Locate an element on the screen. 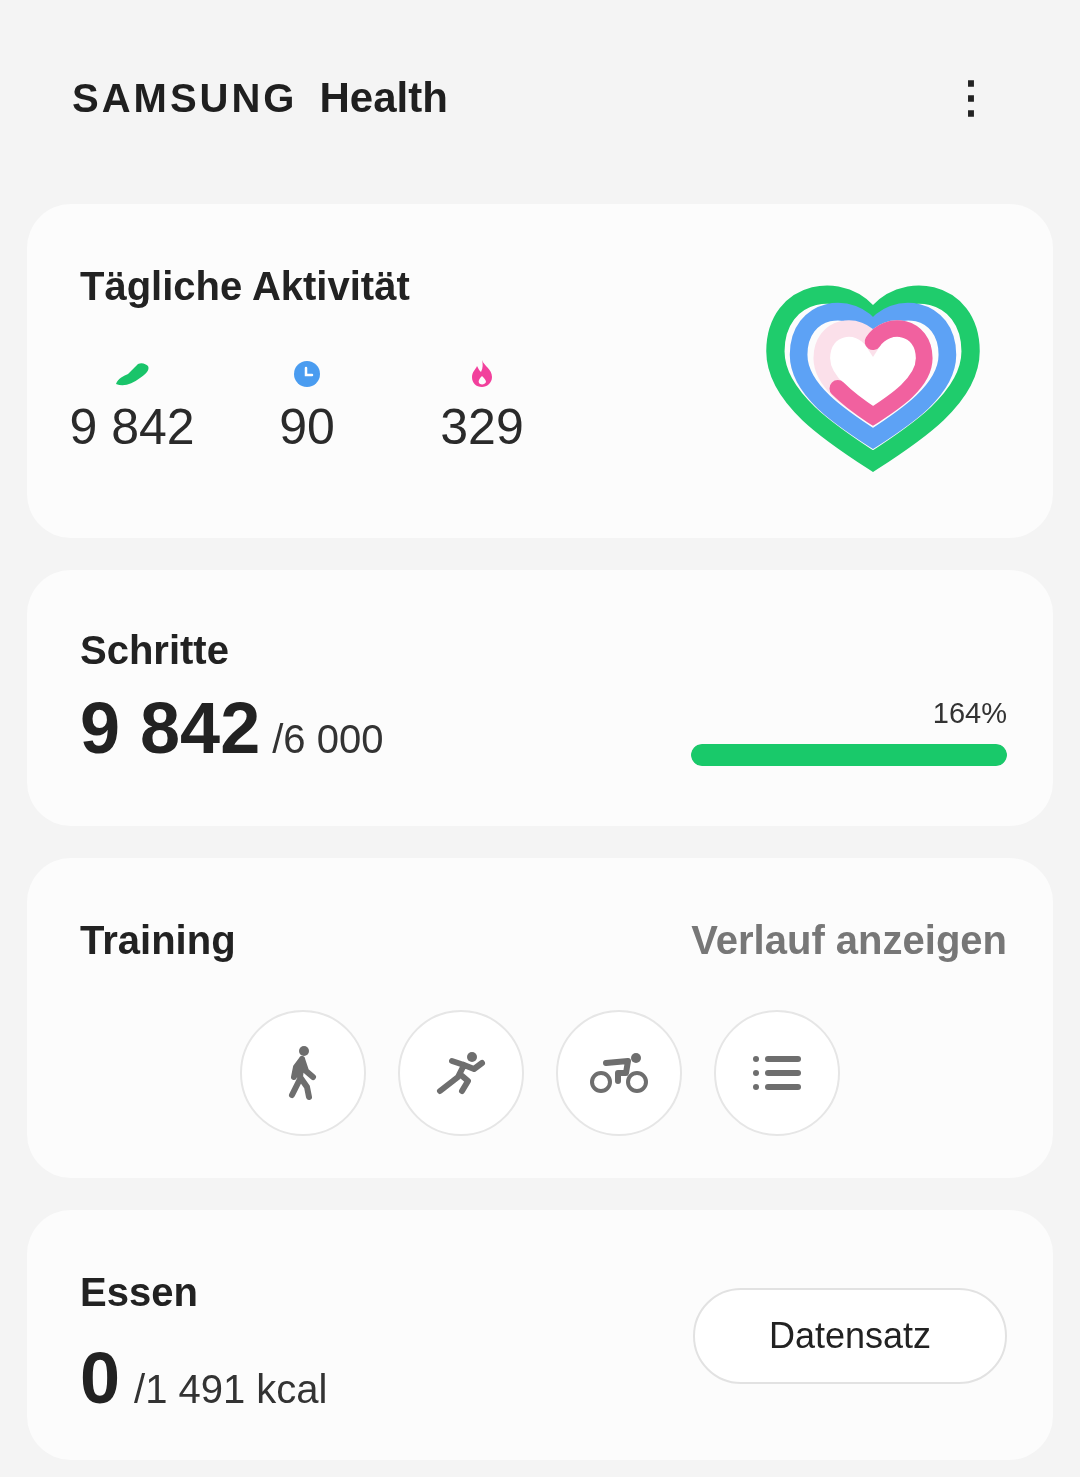 The width and height of the screenshot is (1080, 1477). list-icon is located at coordinates (776, 1073).